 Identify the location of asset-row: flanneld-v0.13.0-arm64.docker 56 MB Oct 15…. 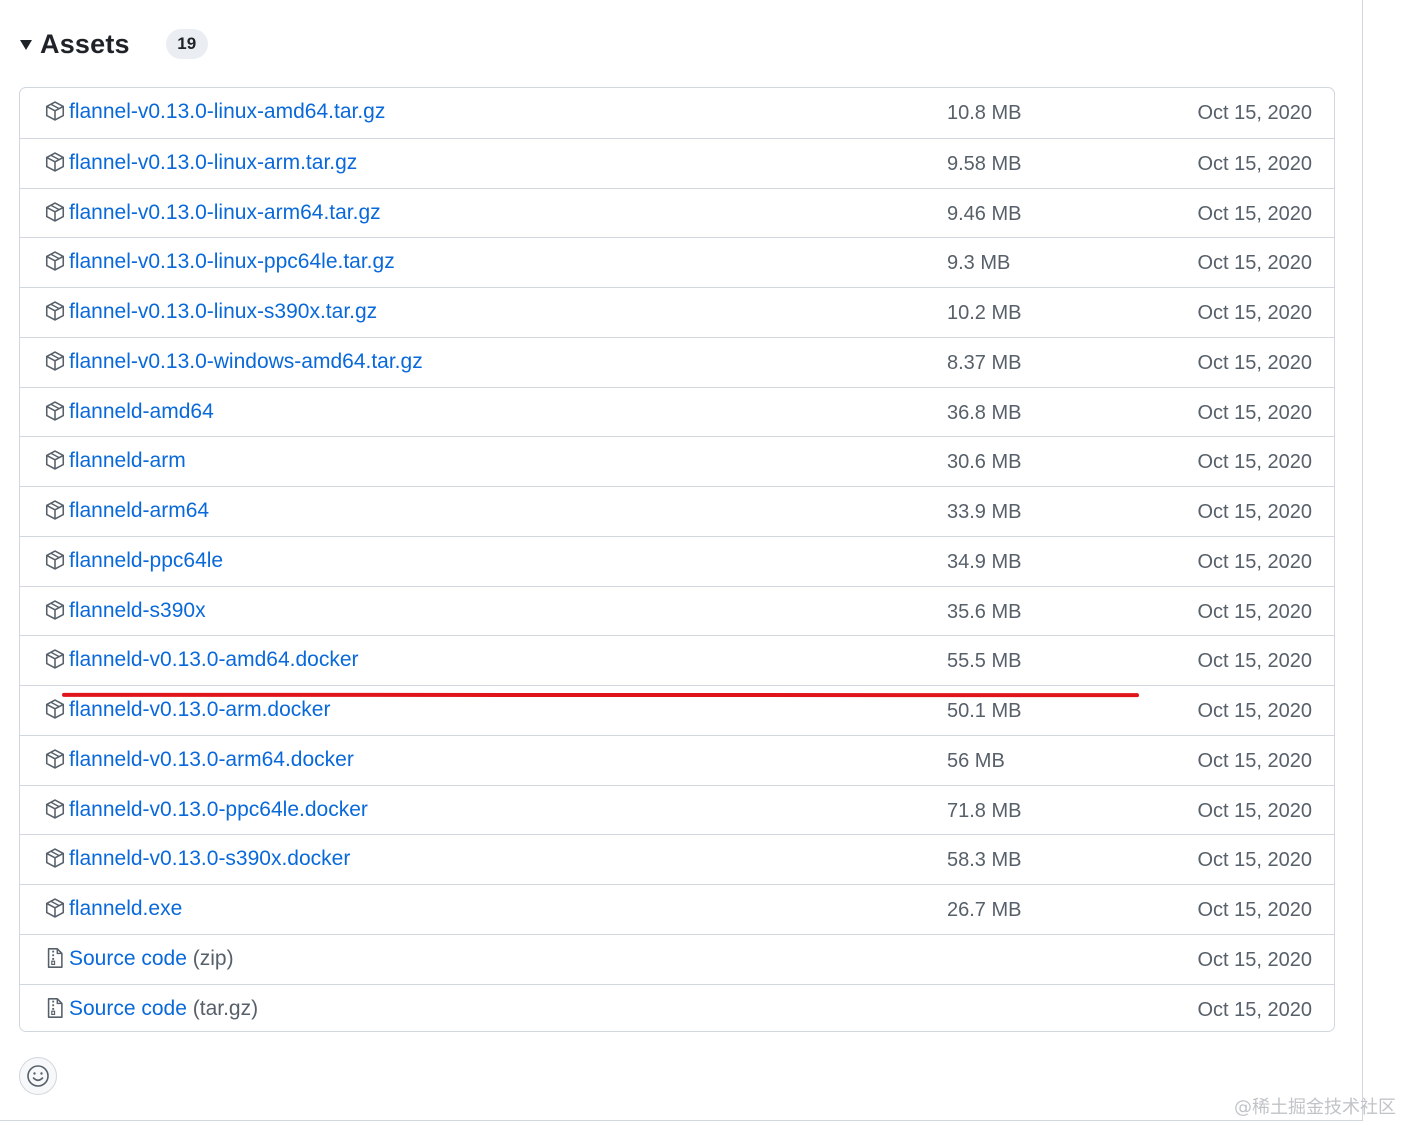
(677, 759).